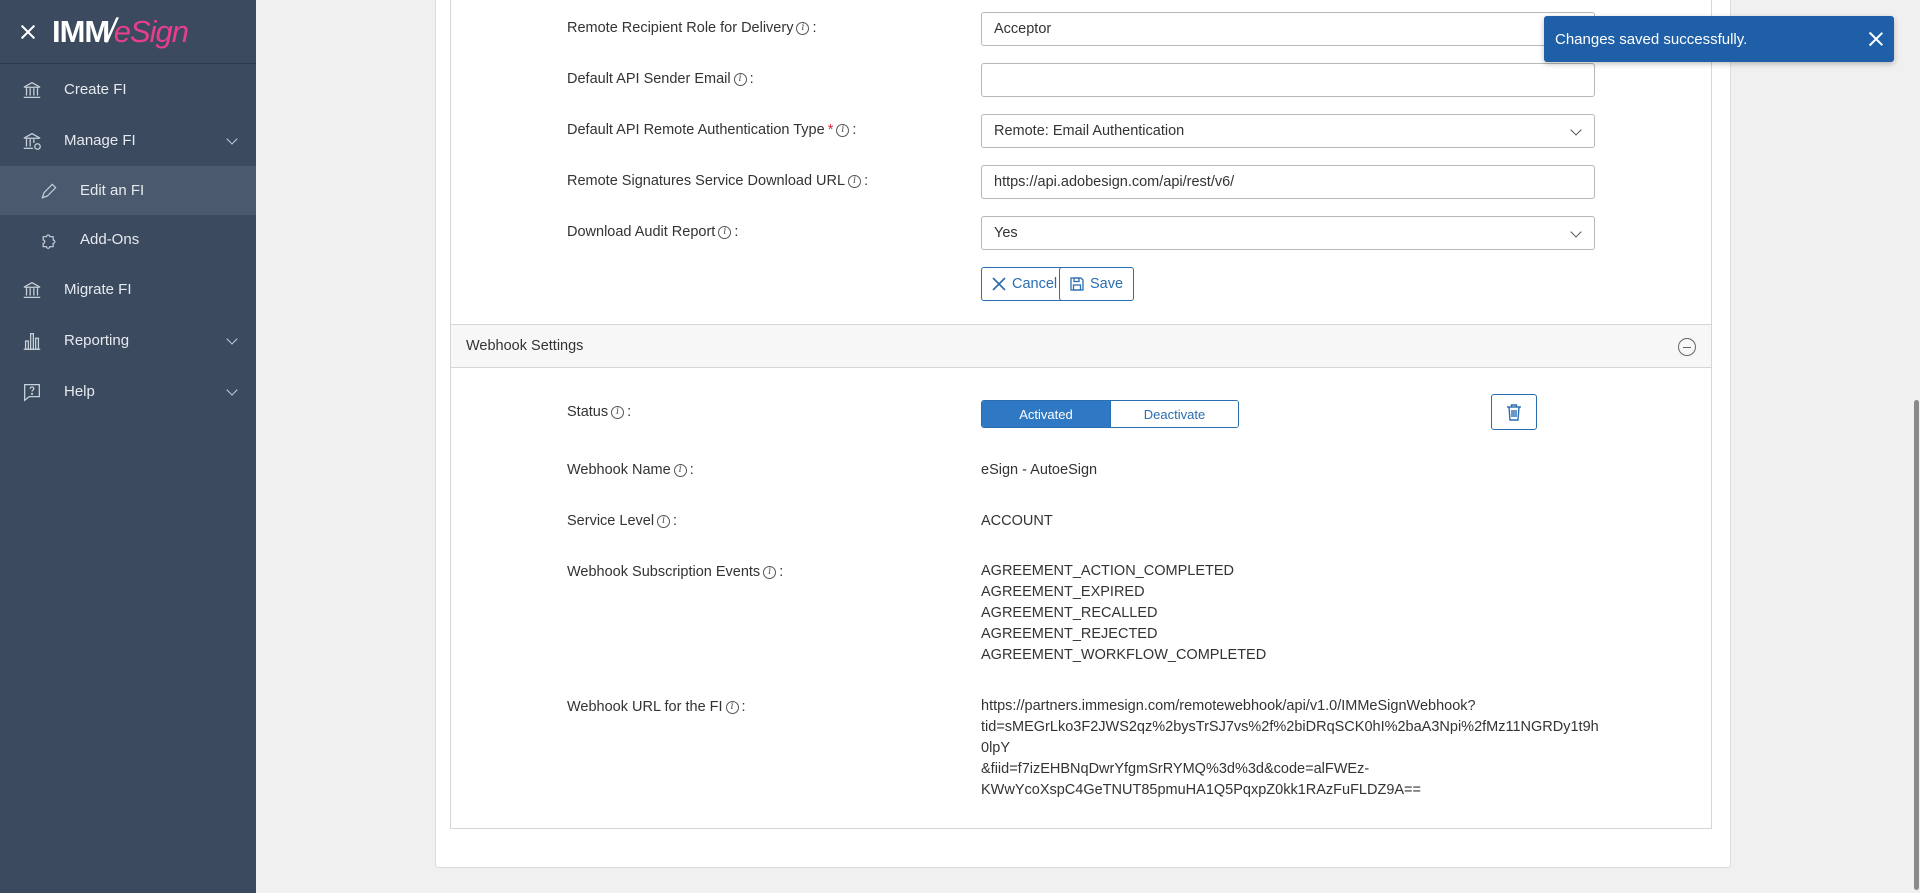 This screenshot has width=1920, height=893. Describe the element at coordinates (680, 28) in the screenshot. I see `label-text: Remote Recipient Role for Delivery` at that location.